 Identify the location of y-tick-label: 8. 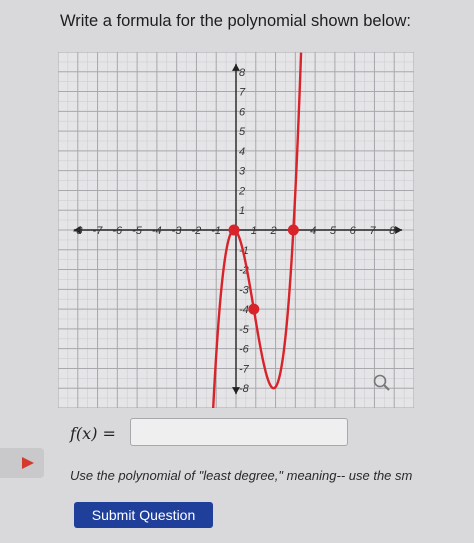
(242, 73).